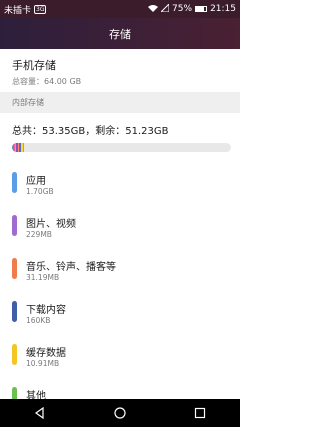 Image resolution: width=320 pixels, height=427 pixels. I want to click on network-badge: 3G, so click(40, 9).